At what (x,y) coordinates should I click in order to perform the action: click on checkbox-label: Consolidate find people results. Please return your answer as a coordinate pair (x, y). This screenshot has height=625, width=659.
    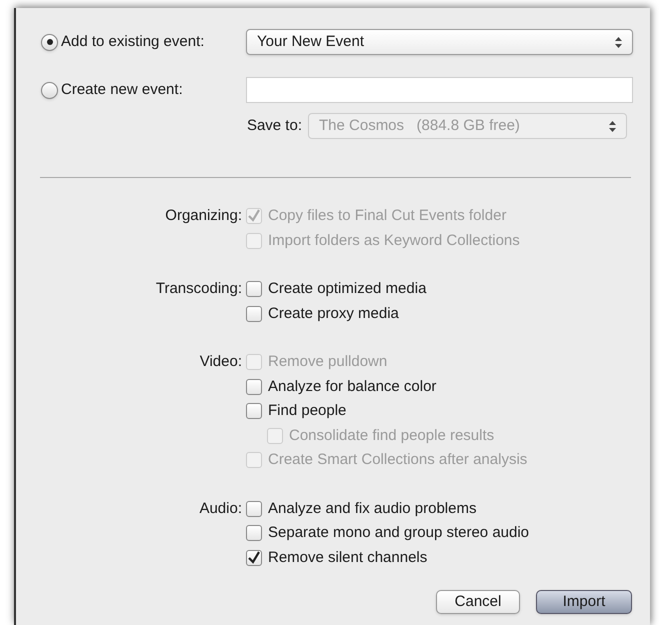
    Looking at the image, I should click on (391, 436).